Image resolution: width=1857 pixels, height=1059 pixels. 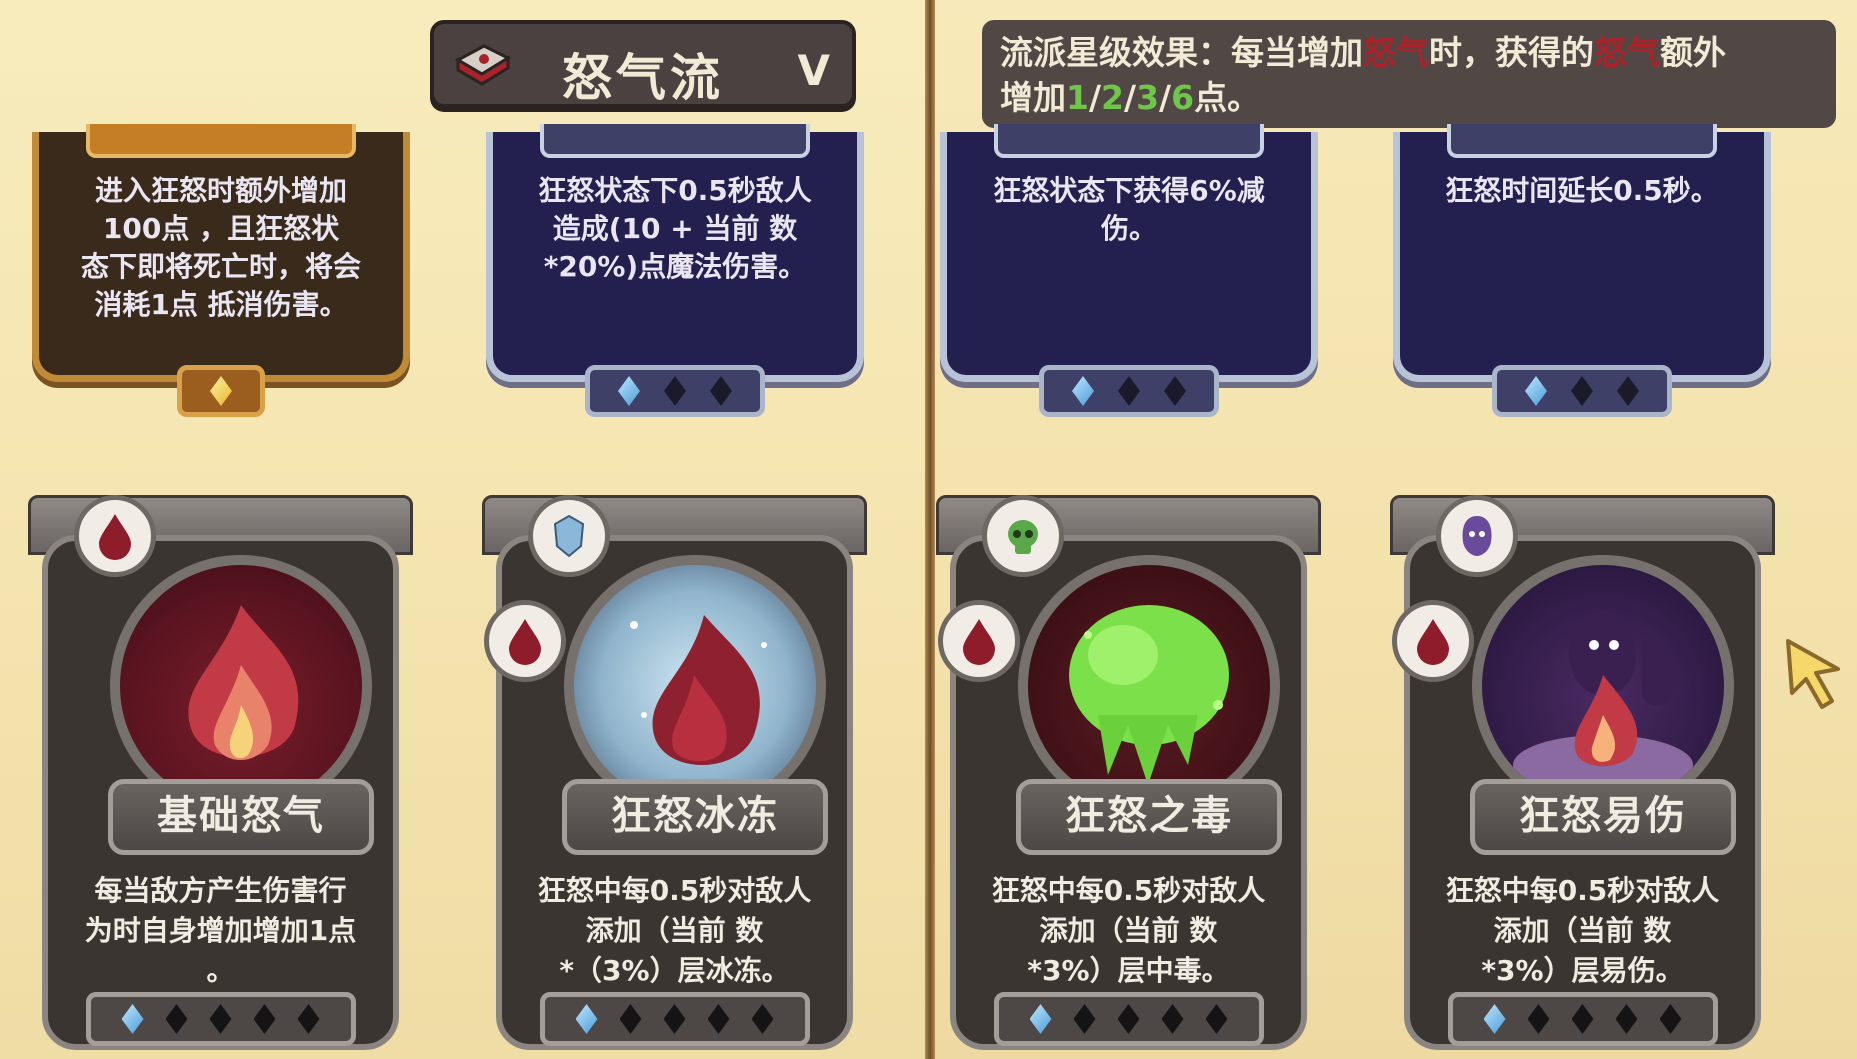 What do you see at coordinates (1023, 536) in the screenshot?
I see `skull-icon` at bounding box center [1023, 536].